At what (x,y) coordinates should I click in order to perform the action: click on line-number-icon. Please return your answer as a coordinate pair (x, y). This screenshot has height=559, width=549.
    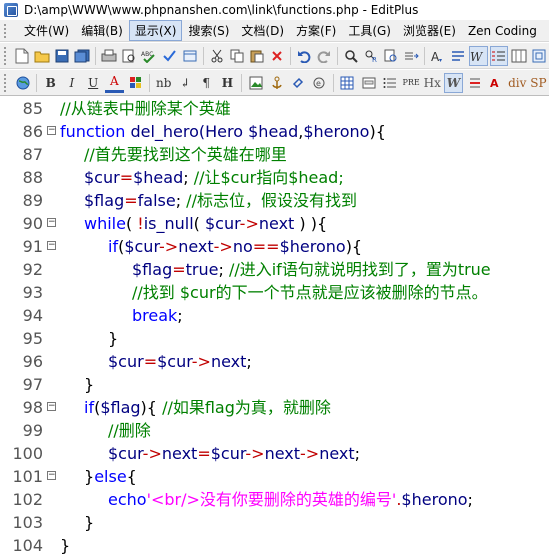
    Looking at the image, I should click on (498, 55).